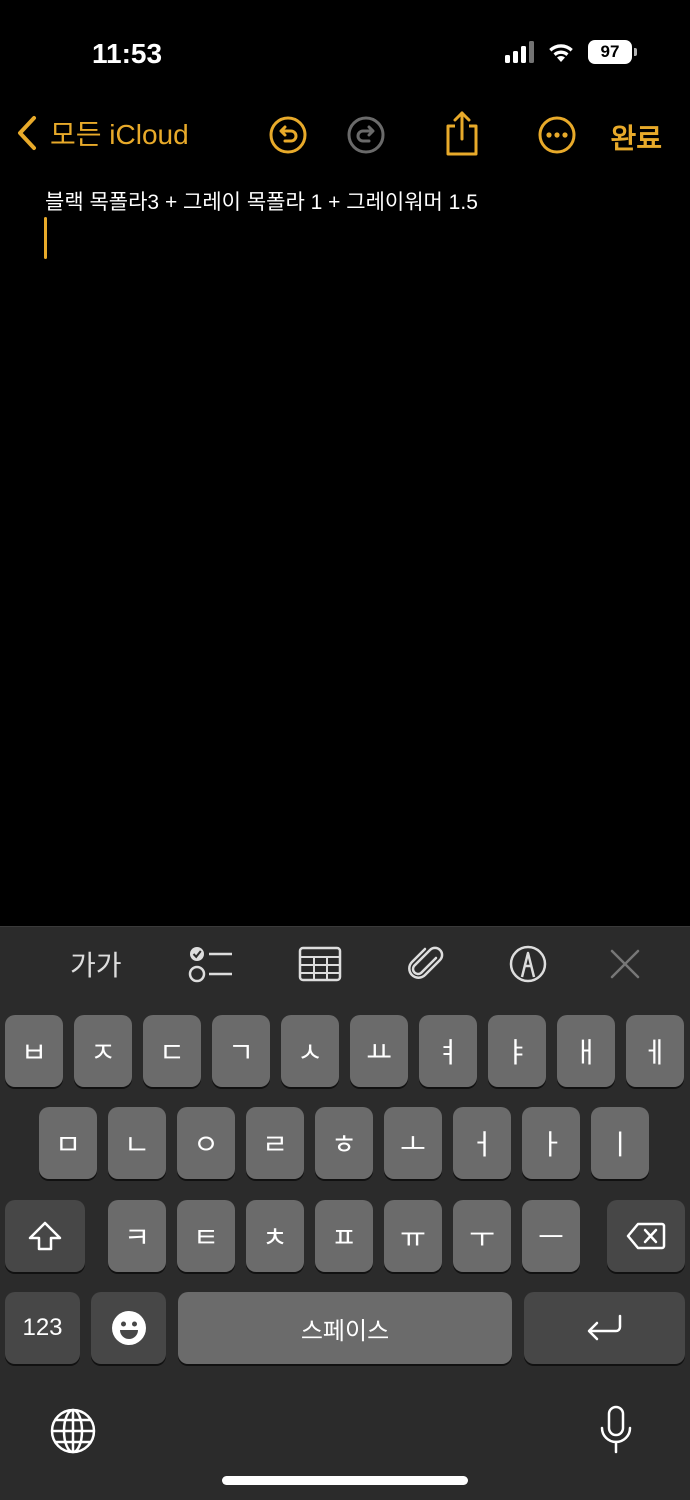 The height and width of the screenshot is (1500, 690). I want to click on back-button: 모든 iCloud, so click(102, 133).